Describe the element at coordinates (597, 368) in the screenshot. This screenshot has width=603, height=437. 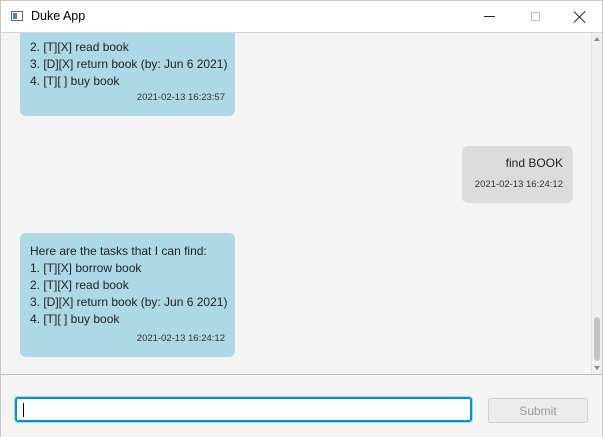
I see `scroll-down-arrow-icon` at that location.